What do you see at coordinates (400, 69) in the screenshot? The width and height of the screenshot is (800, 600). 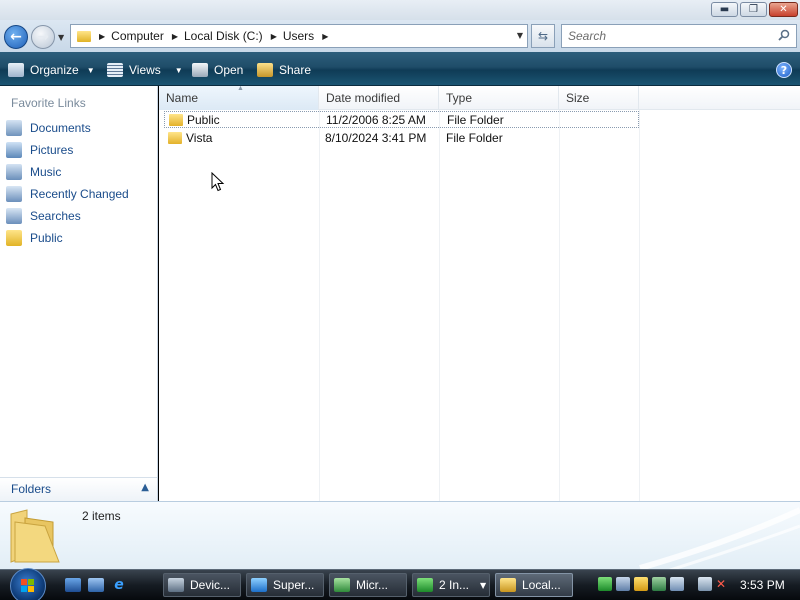 I see `command-bar: Organize ▼ Views ▼ Open Share ?` at bounding box center [400, 69].